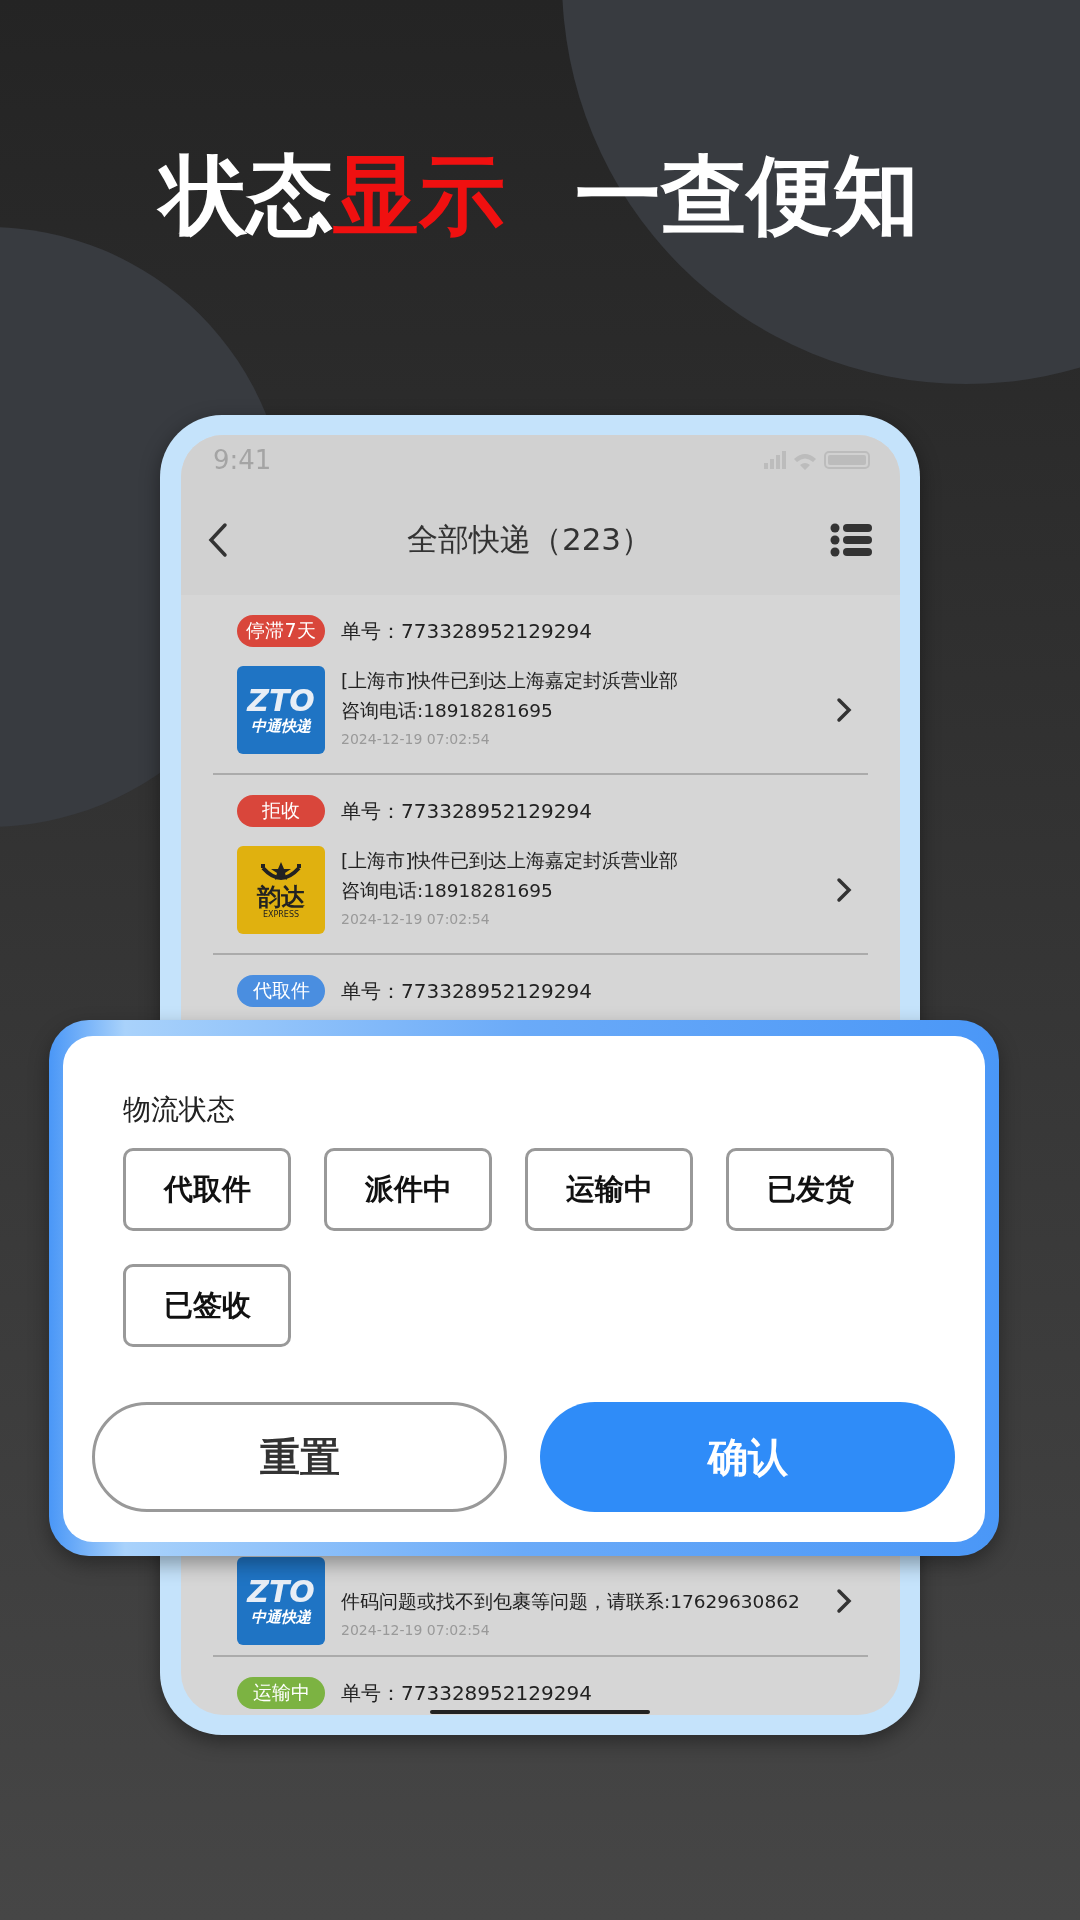  Describe the element at coordinates (281, 991) in the screenshot. I see `status-badge: 代取件` at that location.